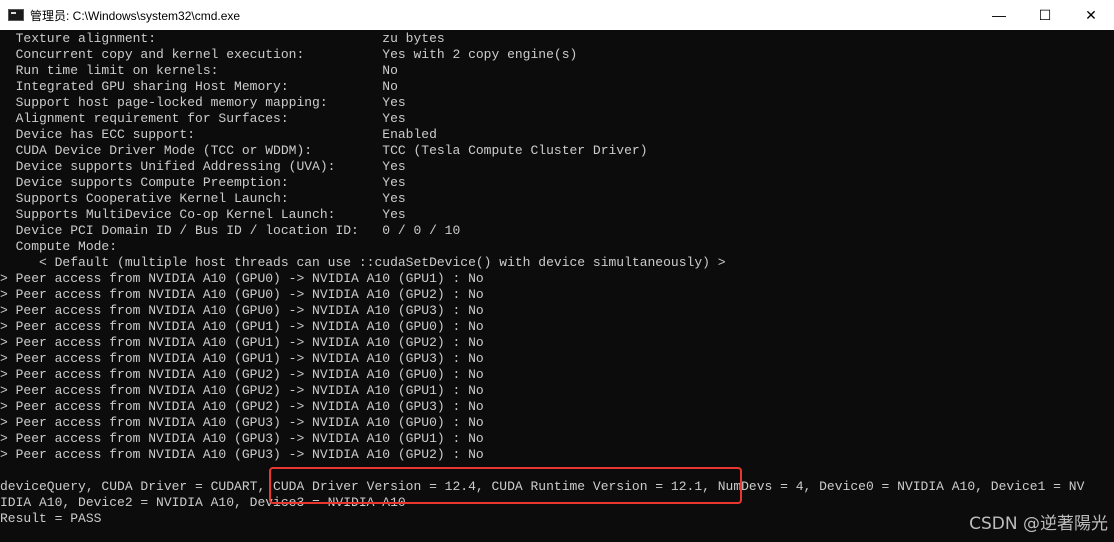 Image resolution: width=1114 pixels, height=542 pixels. I want to click on minimize-button: —, so click(999, 15).